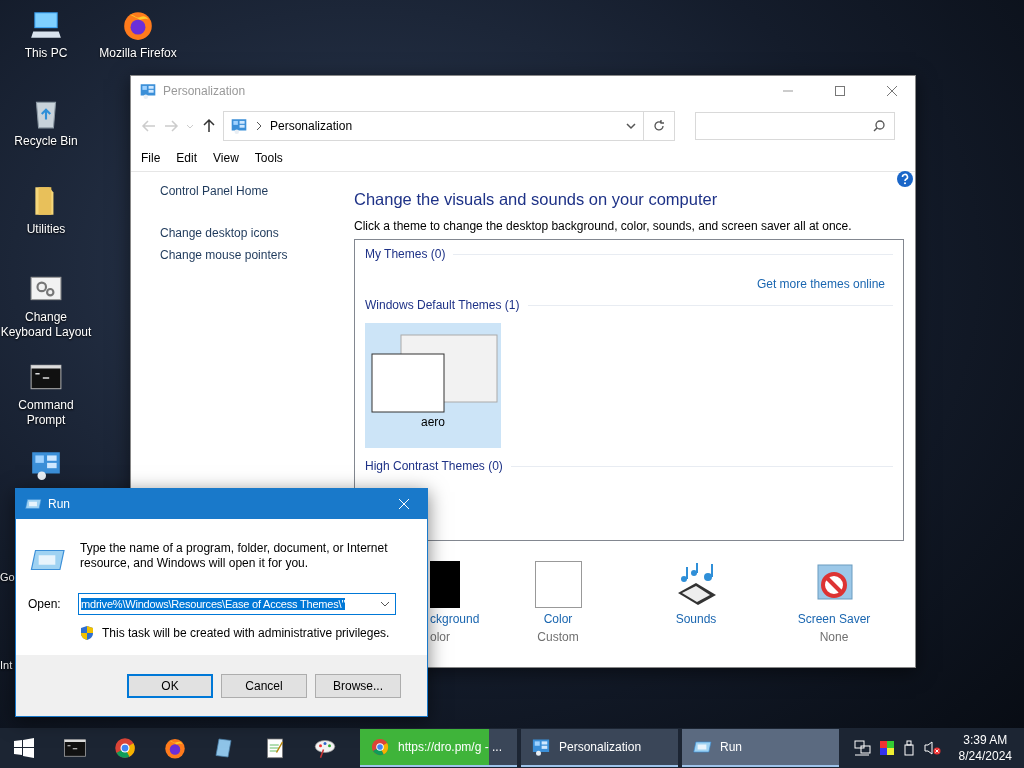 The image size is (1024, 768). Describe the element at coordinates (46, 325) in the screenshot. I see `desktop-icon-label: Change Keyboard Layout` at that location.